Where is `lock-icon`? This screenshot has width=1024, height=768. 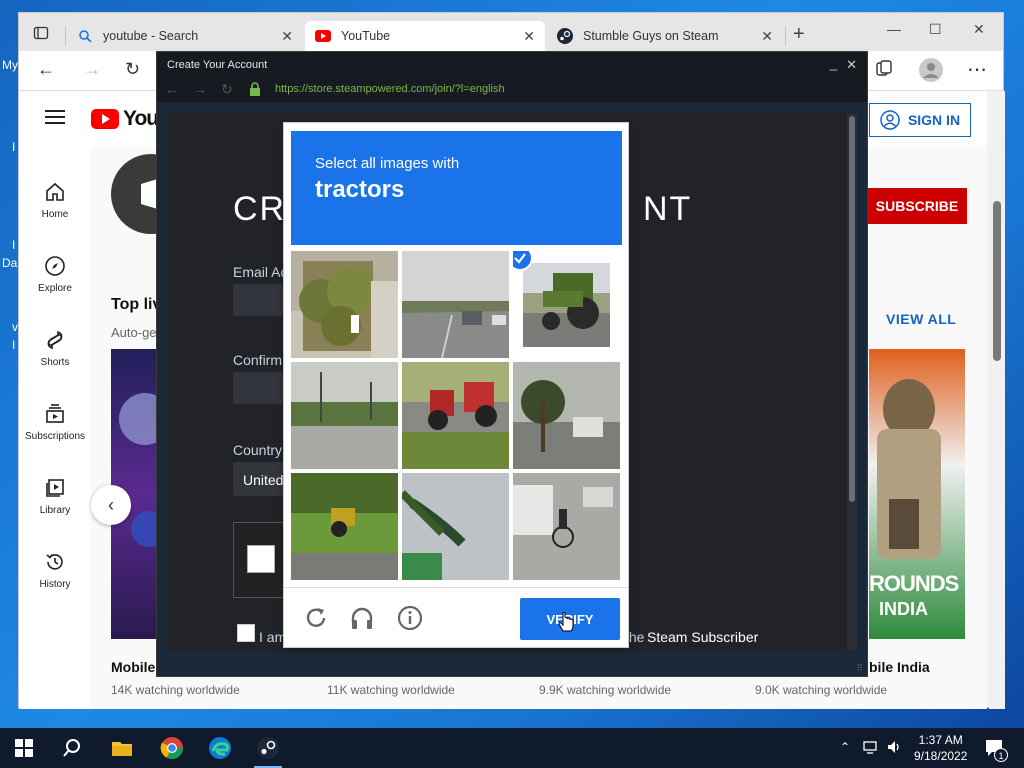 lock-icon is located at coordinates (255, 91).